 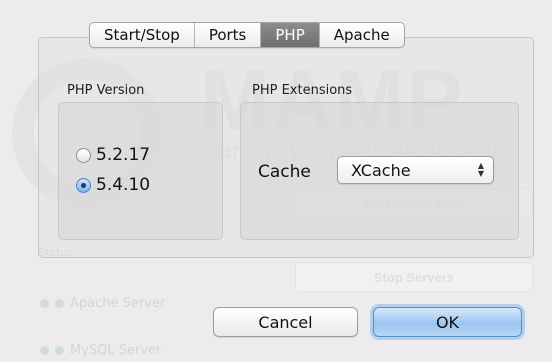 What do you see at coordinates (381, 170) in the screenshot?
I see `cache-select-value: XCache` at bounding box center [381, 170].